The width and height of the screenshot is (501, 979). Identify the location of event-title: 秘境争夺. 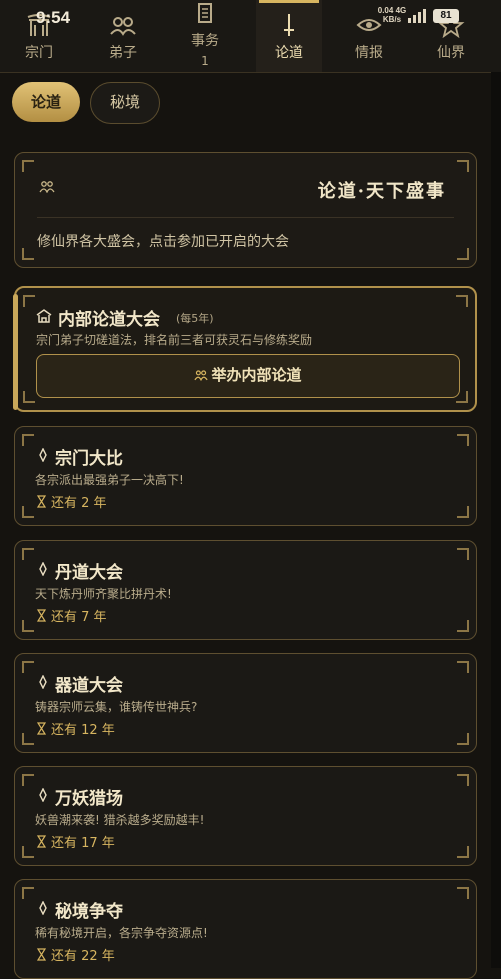
(89, 912).